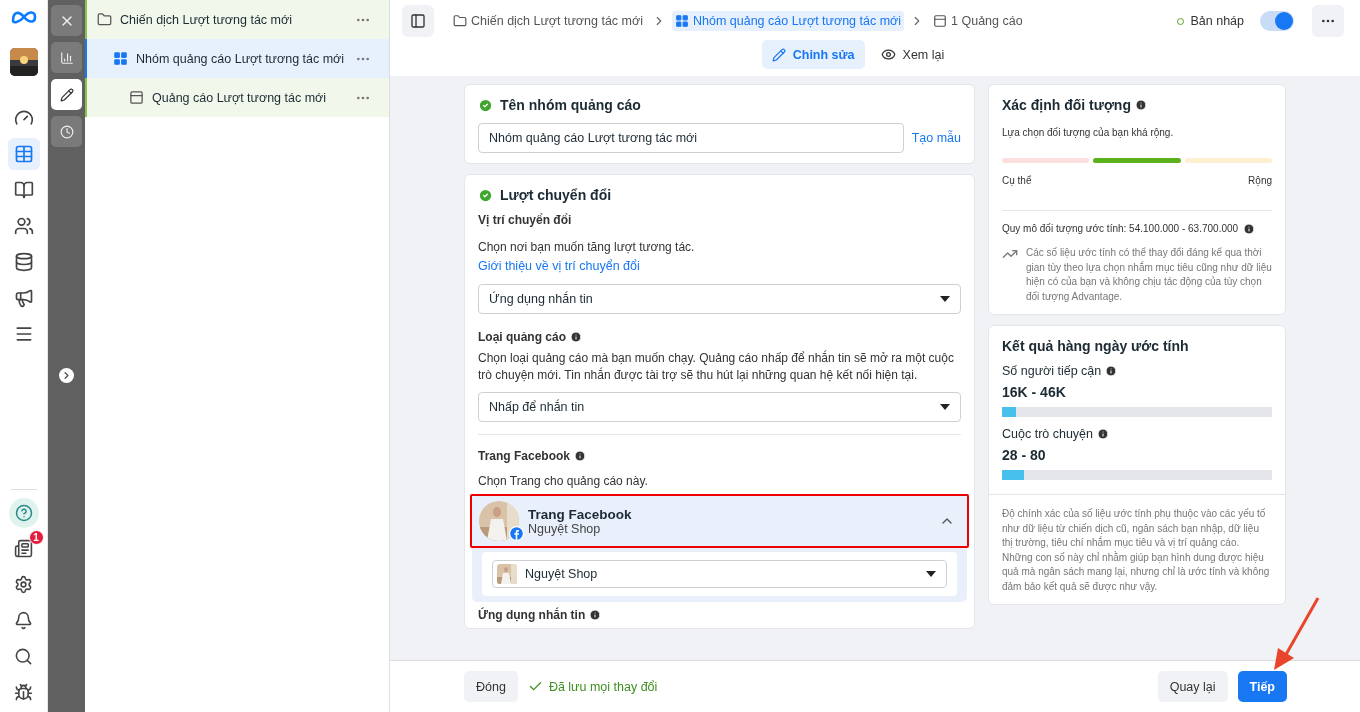 This screenshot has height=712, width=1360. What do you see at coordinates (1052, 371) in the screenshot?
I see `metric-label: Số người tiếp cận` at bounding box center [1052, 371].